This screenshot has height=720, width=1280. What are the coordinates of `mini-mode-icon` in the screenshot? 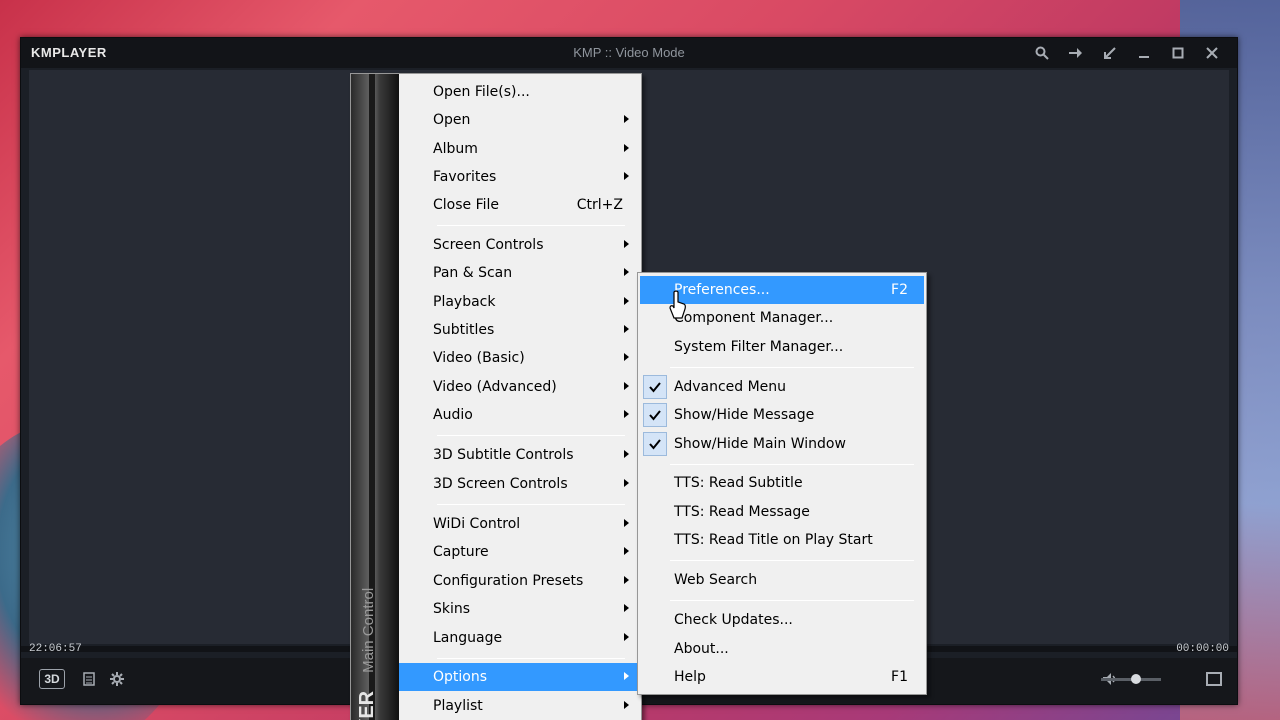 It's located at (1110, 53).